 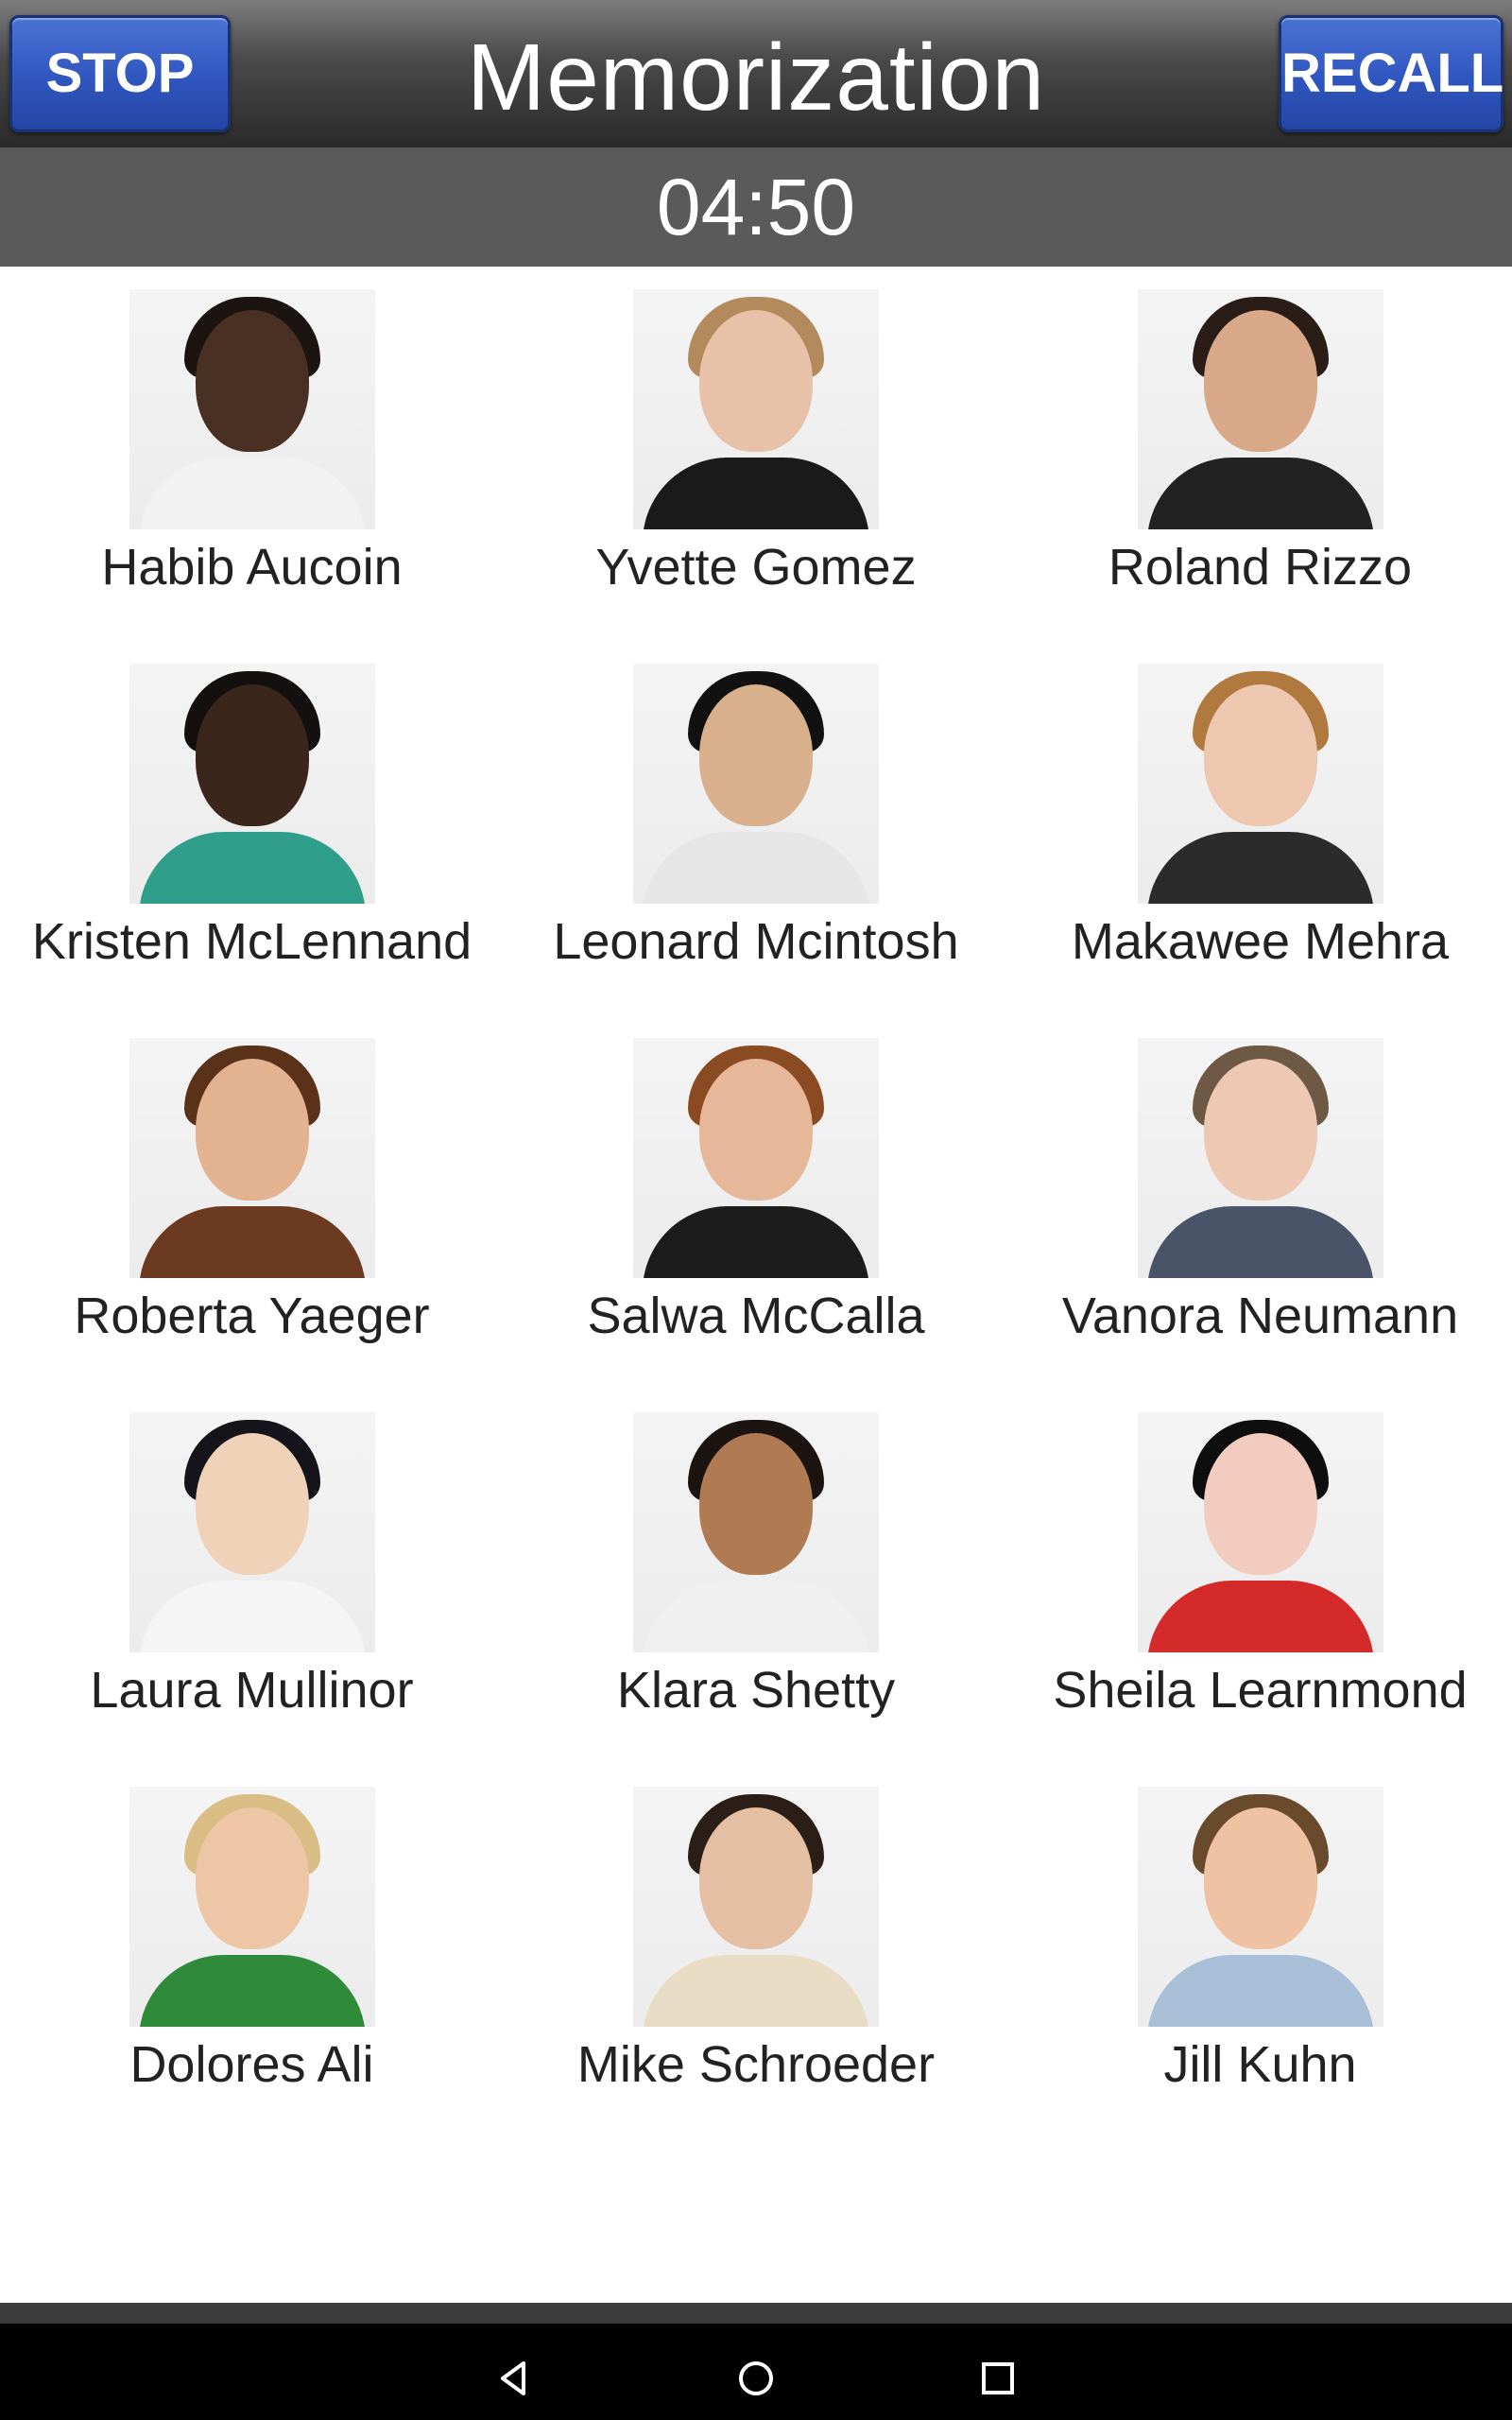 I want to click on countdown-timer: 04:50, so click(x=756, y=207).